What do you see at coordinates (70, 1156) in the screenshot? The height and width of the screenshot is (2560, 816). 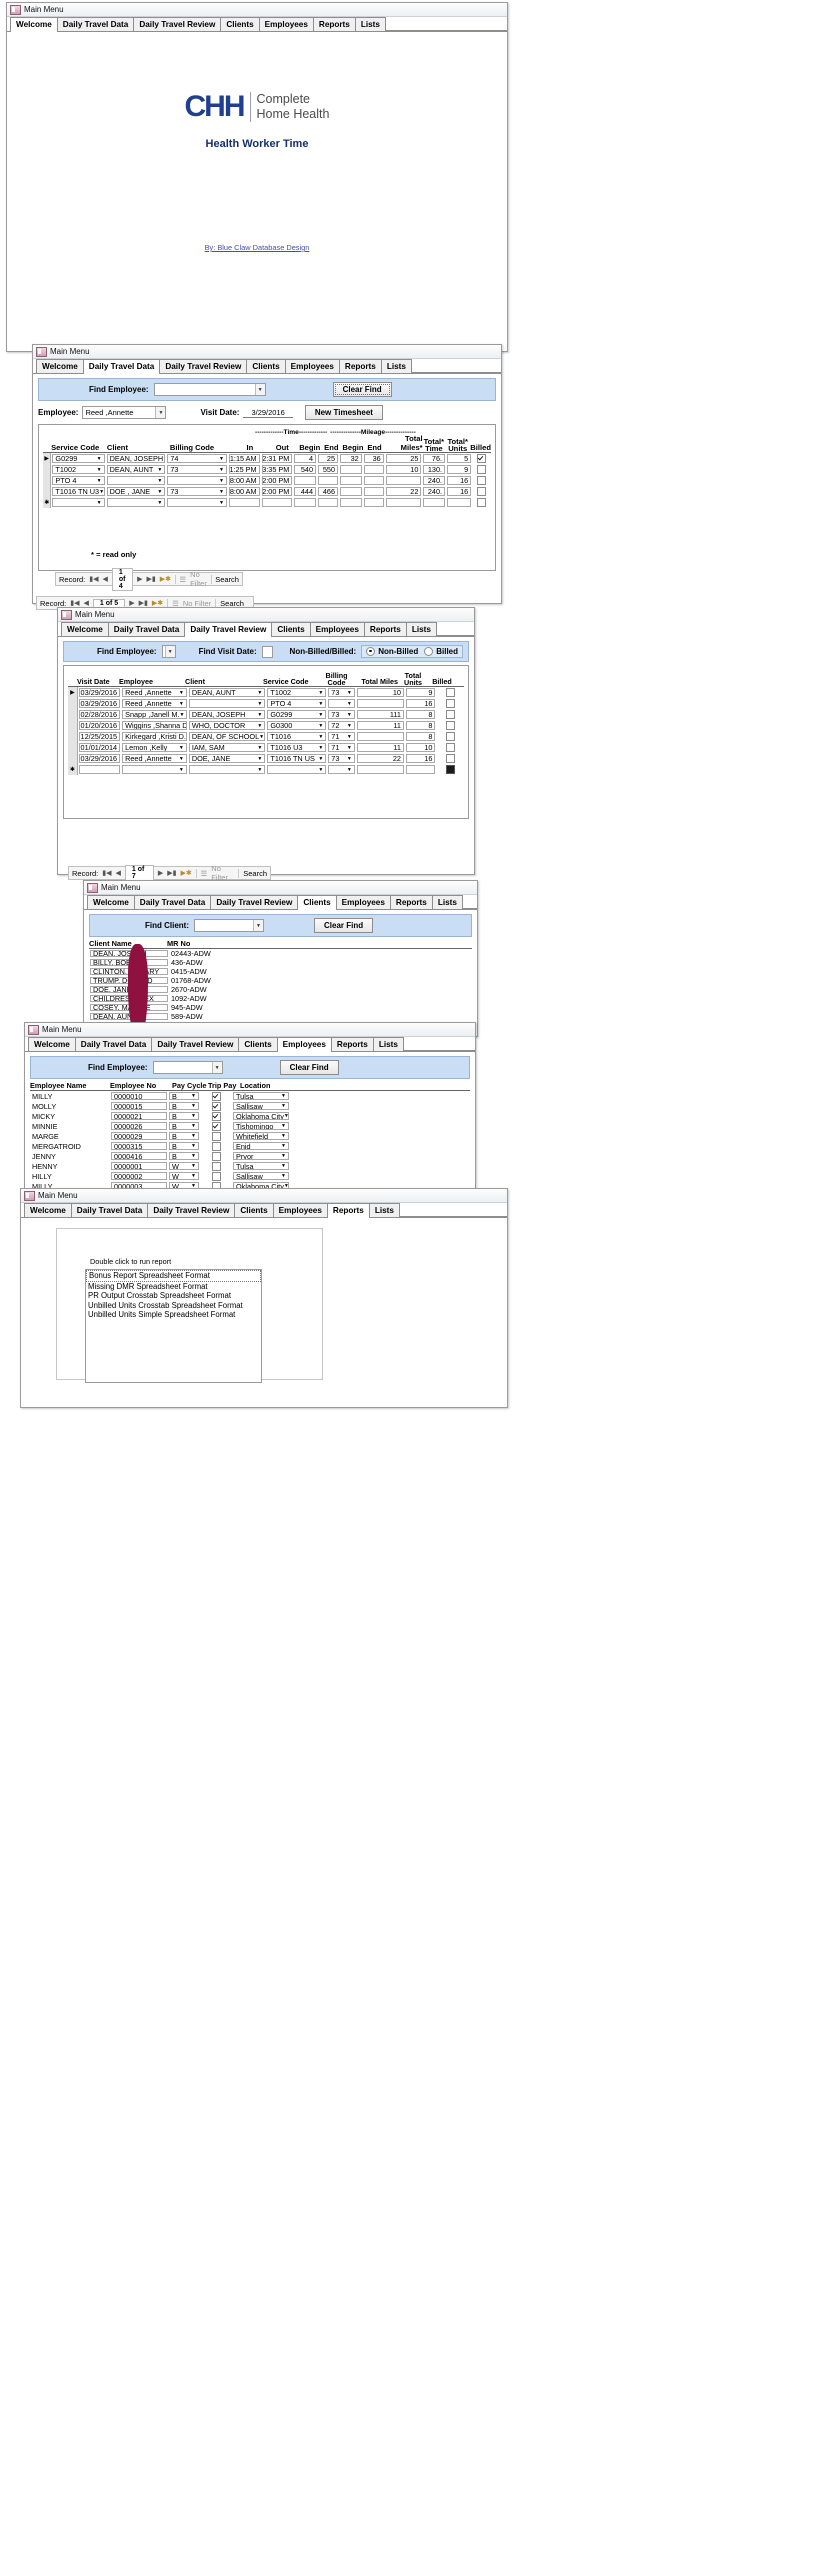 I see `cell-employee-name: JENNY` at bounding box center [70, 1156].